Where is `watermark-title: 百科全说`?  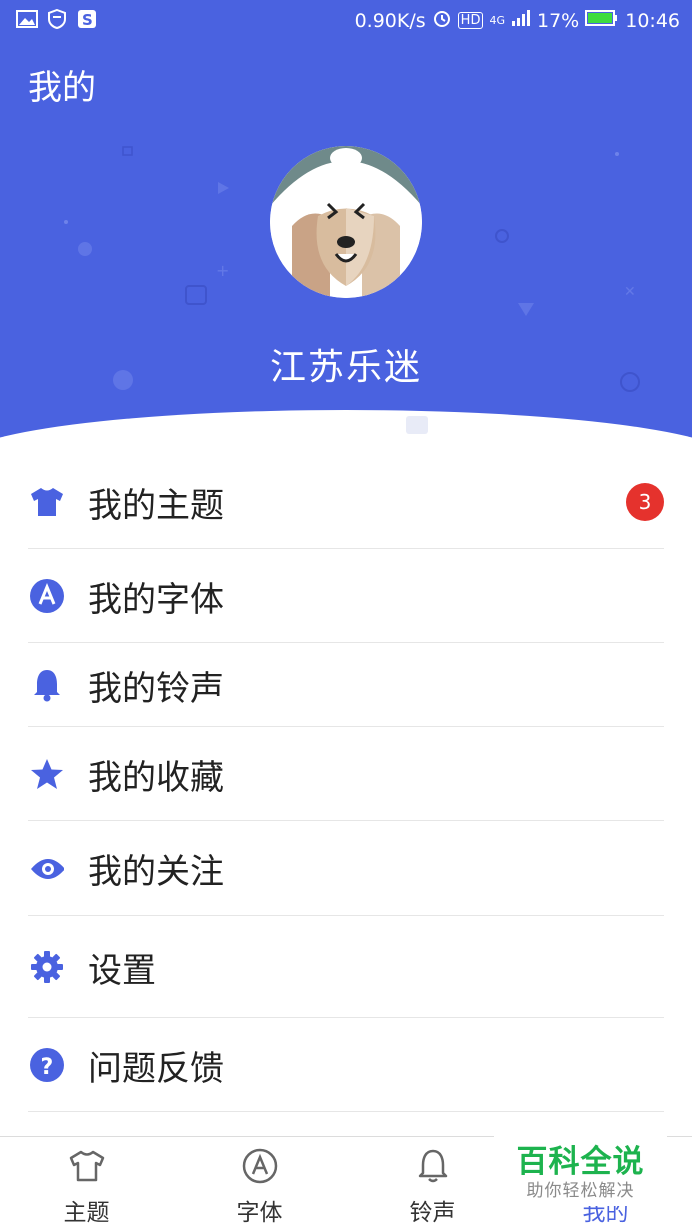 watermark-title: 百科全说 is located at coordinates (580, 1162).